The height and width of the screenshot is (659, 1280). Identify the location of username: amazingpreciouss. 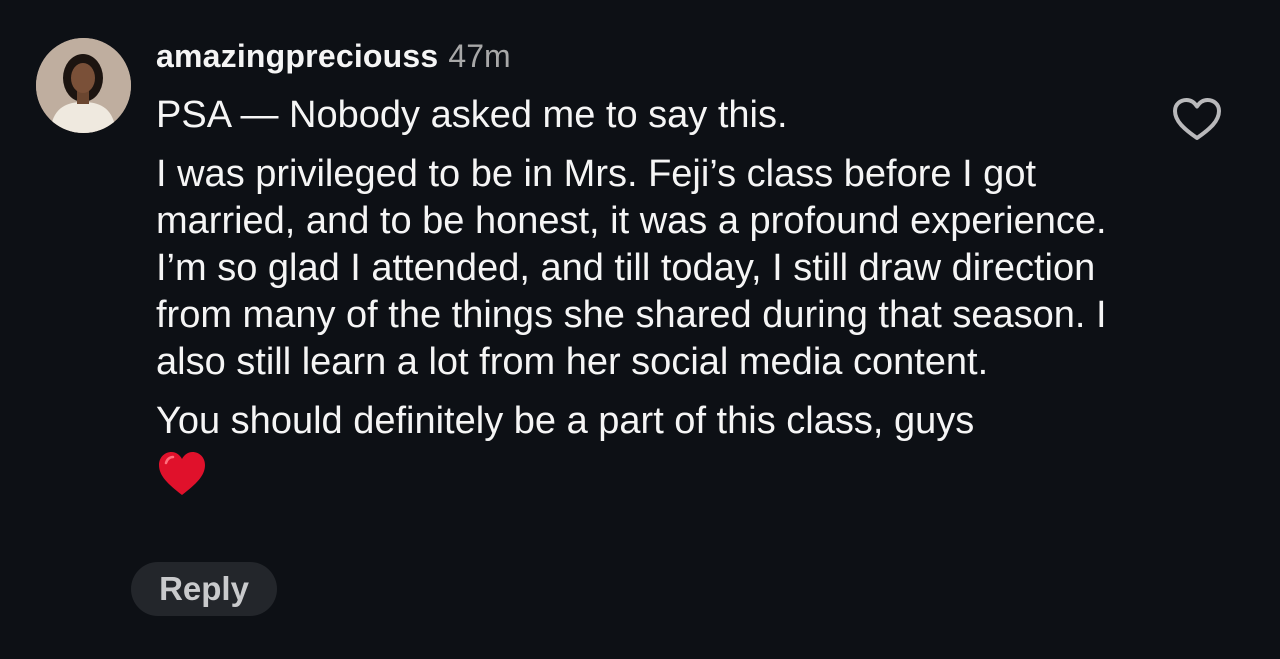
(297, 56).